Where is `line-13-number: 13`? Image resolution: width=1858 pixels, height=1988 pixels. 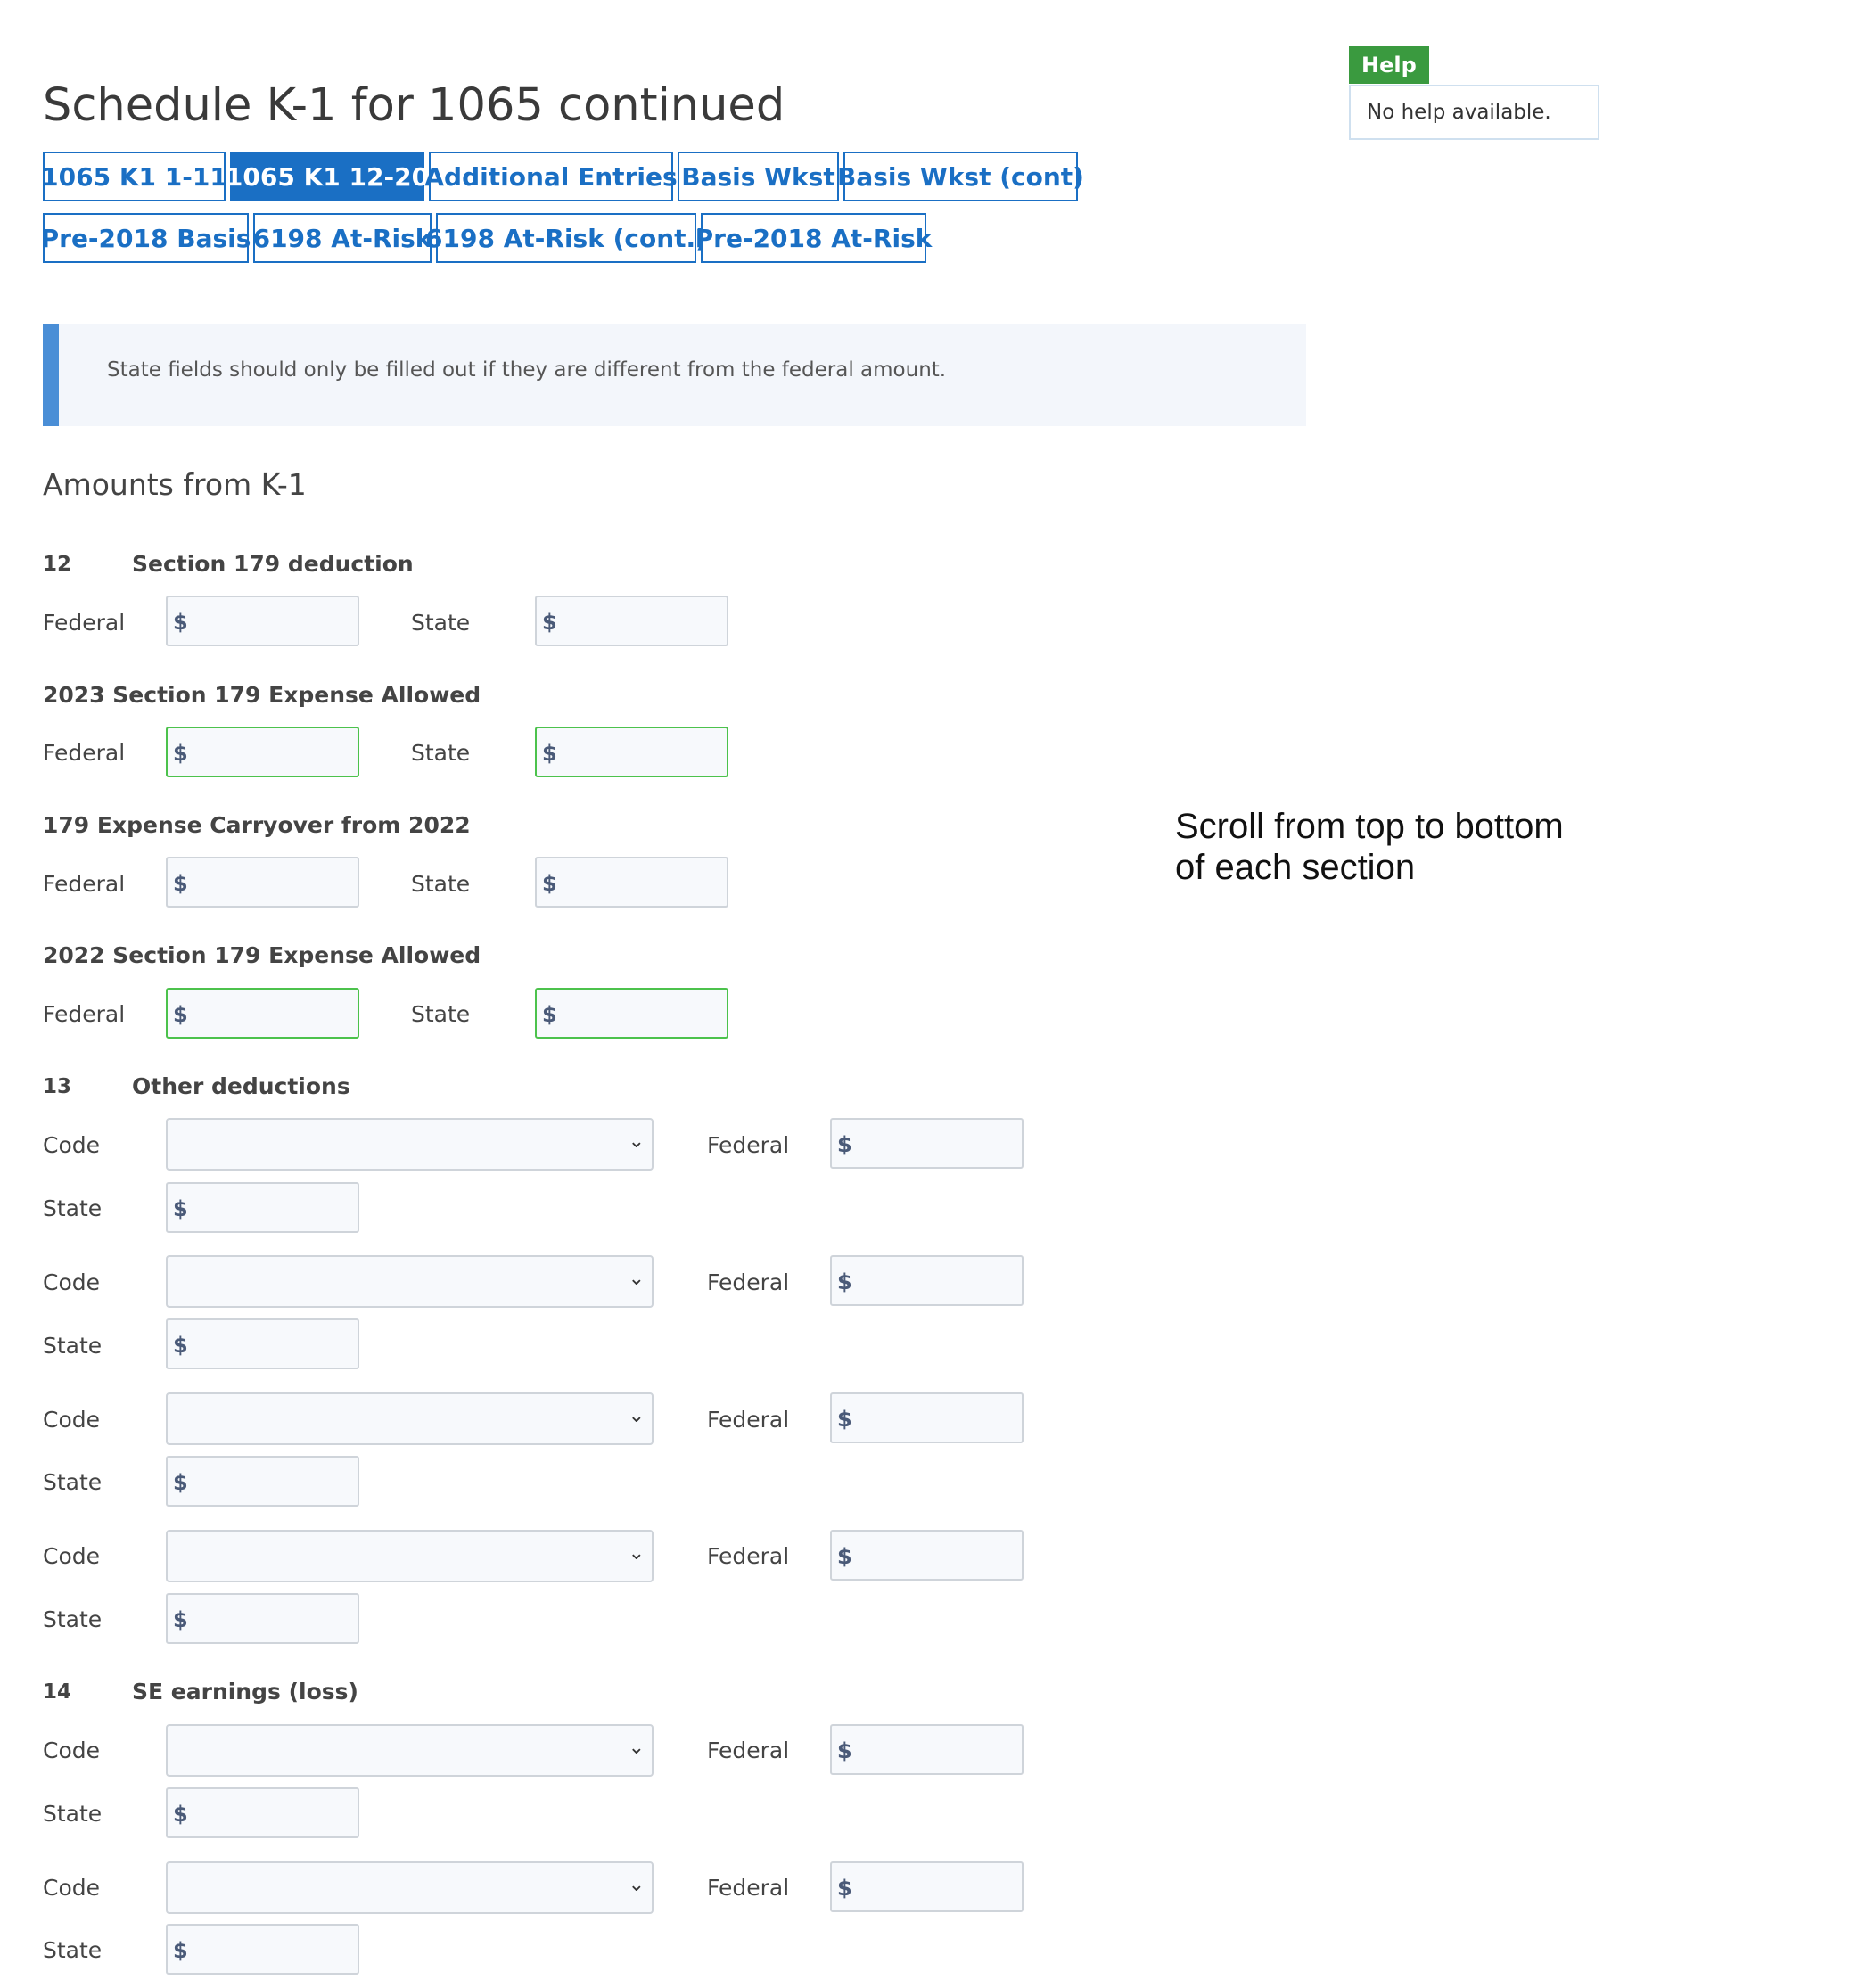
line-13-number: 13 is located at coordinates (58, 1086).